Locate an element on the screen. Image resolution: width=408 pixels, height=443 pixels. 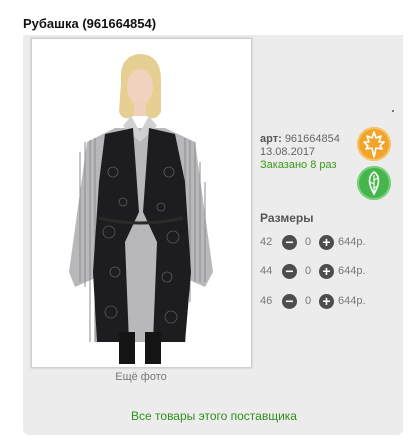
more-photos-link: Ещё фото is located at coordinates (141, 377).